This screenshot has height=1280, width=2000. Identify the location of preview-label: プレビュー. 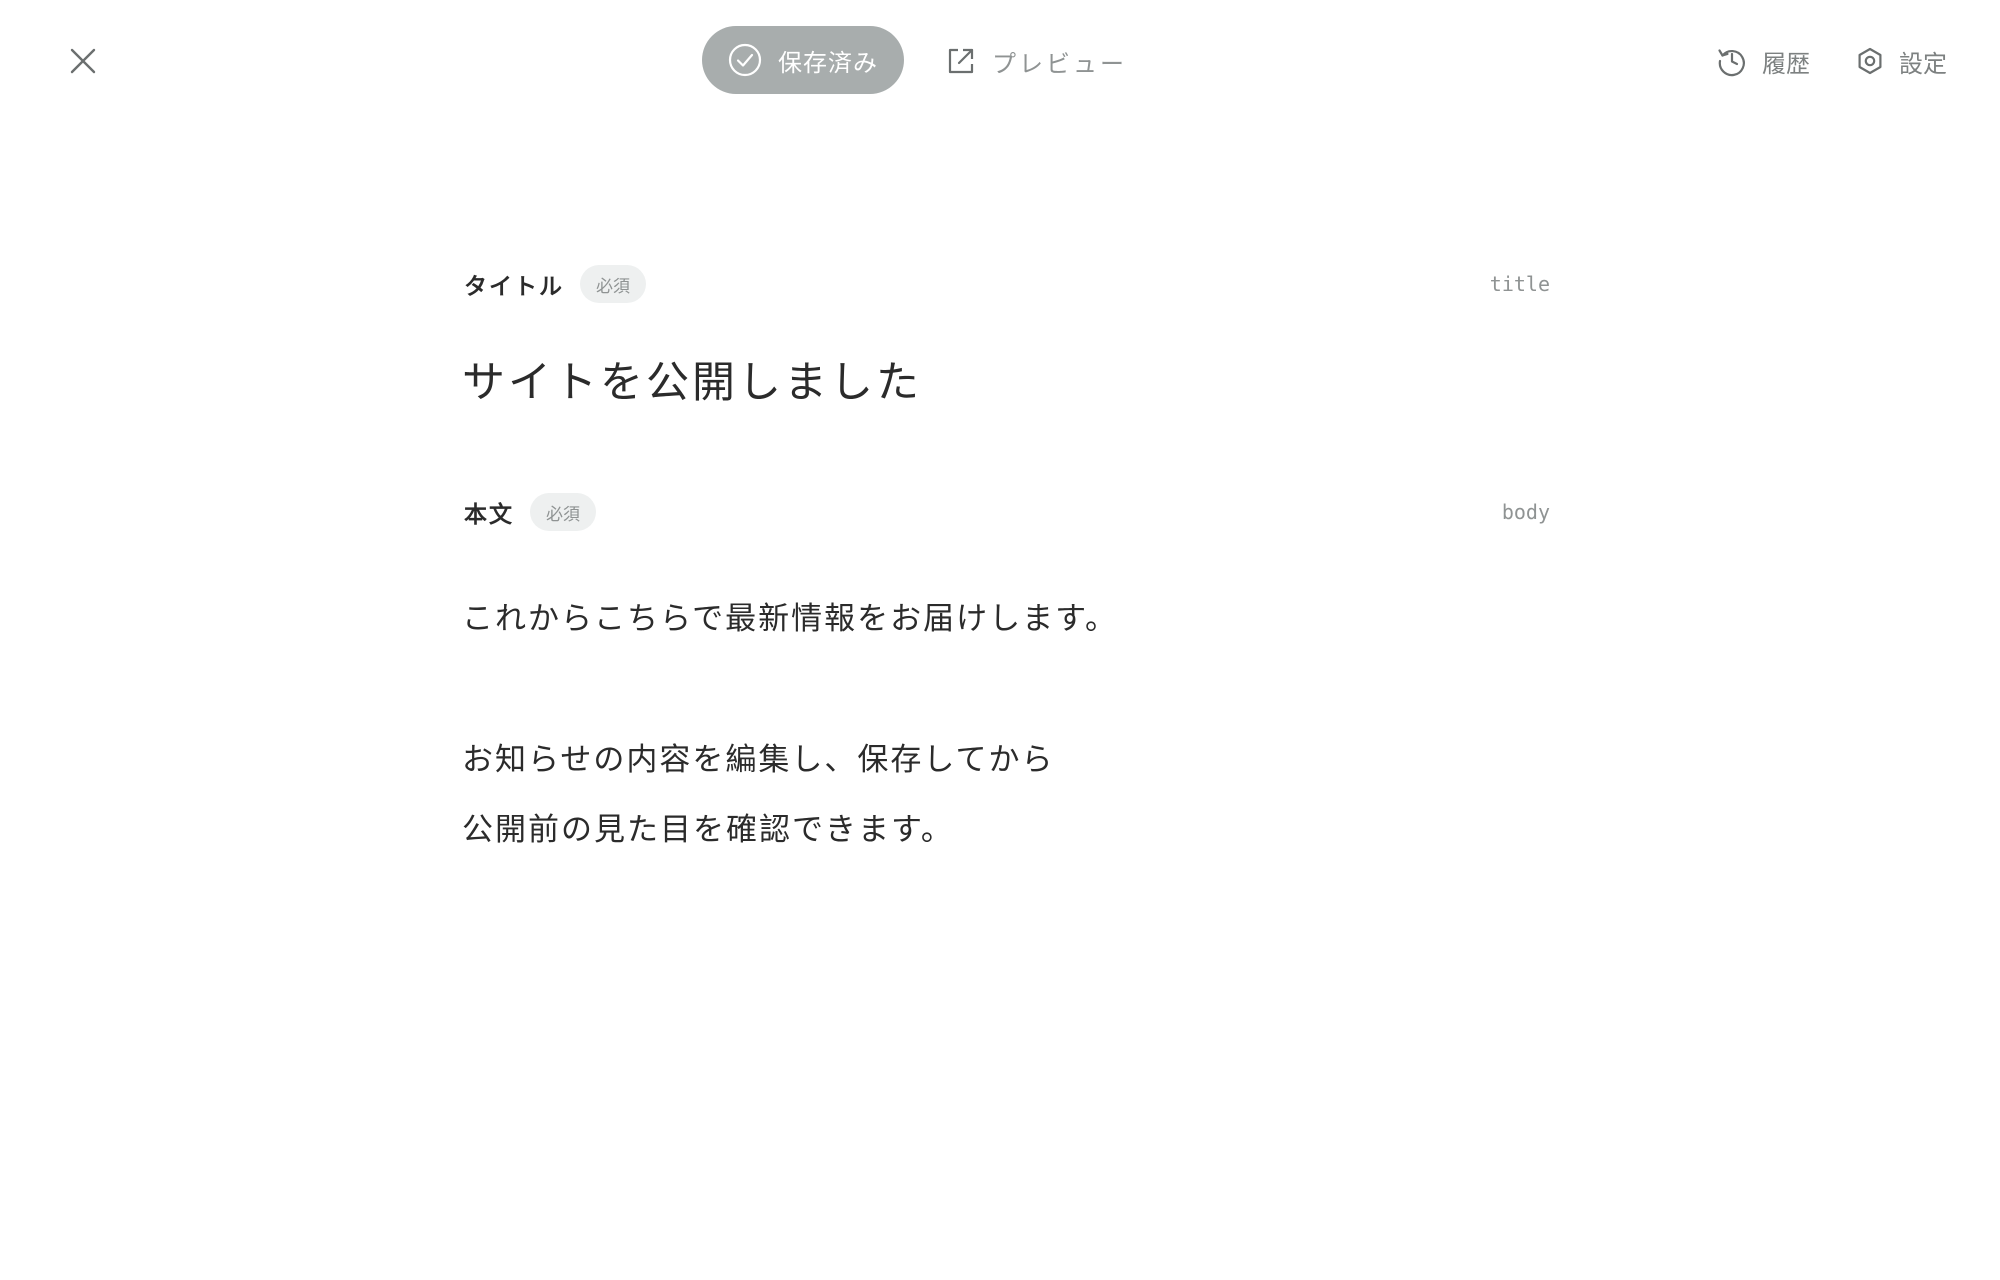
(1059, 63).